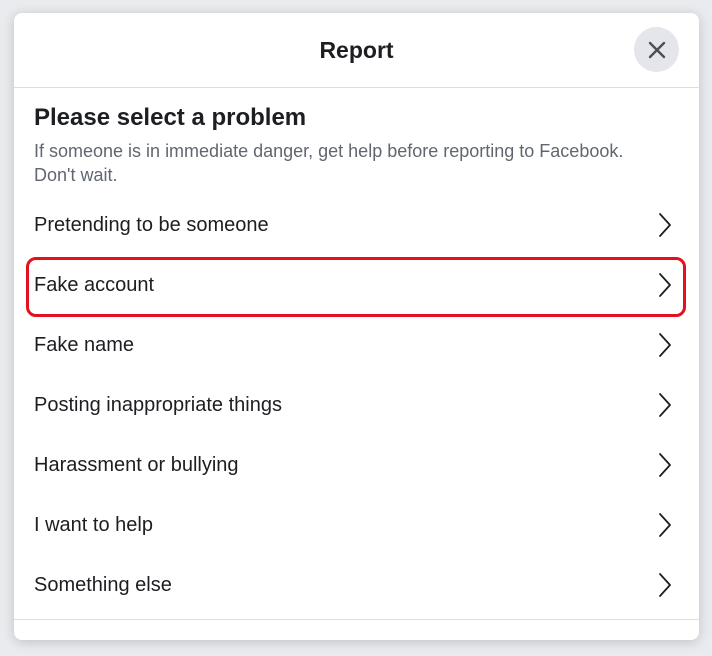 The height and width of the screenshot is (656, 712). What do you see at coordinates (151, 224) in the screenshot?
I see `option-label: Pretending to be someone` at bounding box center [151, 224].